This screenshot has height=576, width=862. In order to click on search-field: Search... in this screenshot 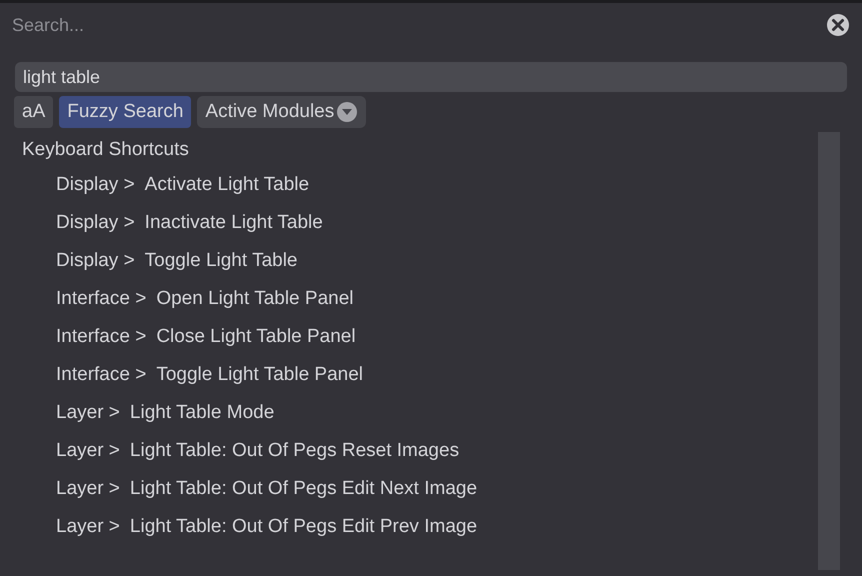, I will do `click(419, 25)`.